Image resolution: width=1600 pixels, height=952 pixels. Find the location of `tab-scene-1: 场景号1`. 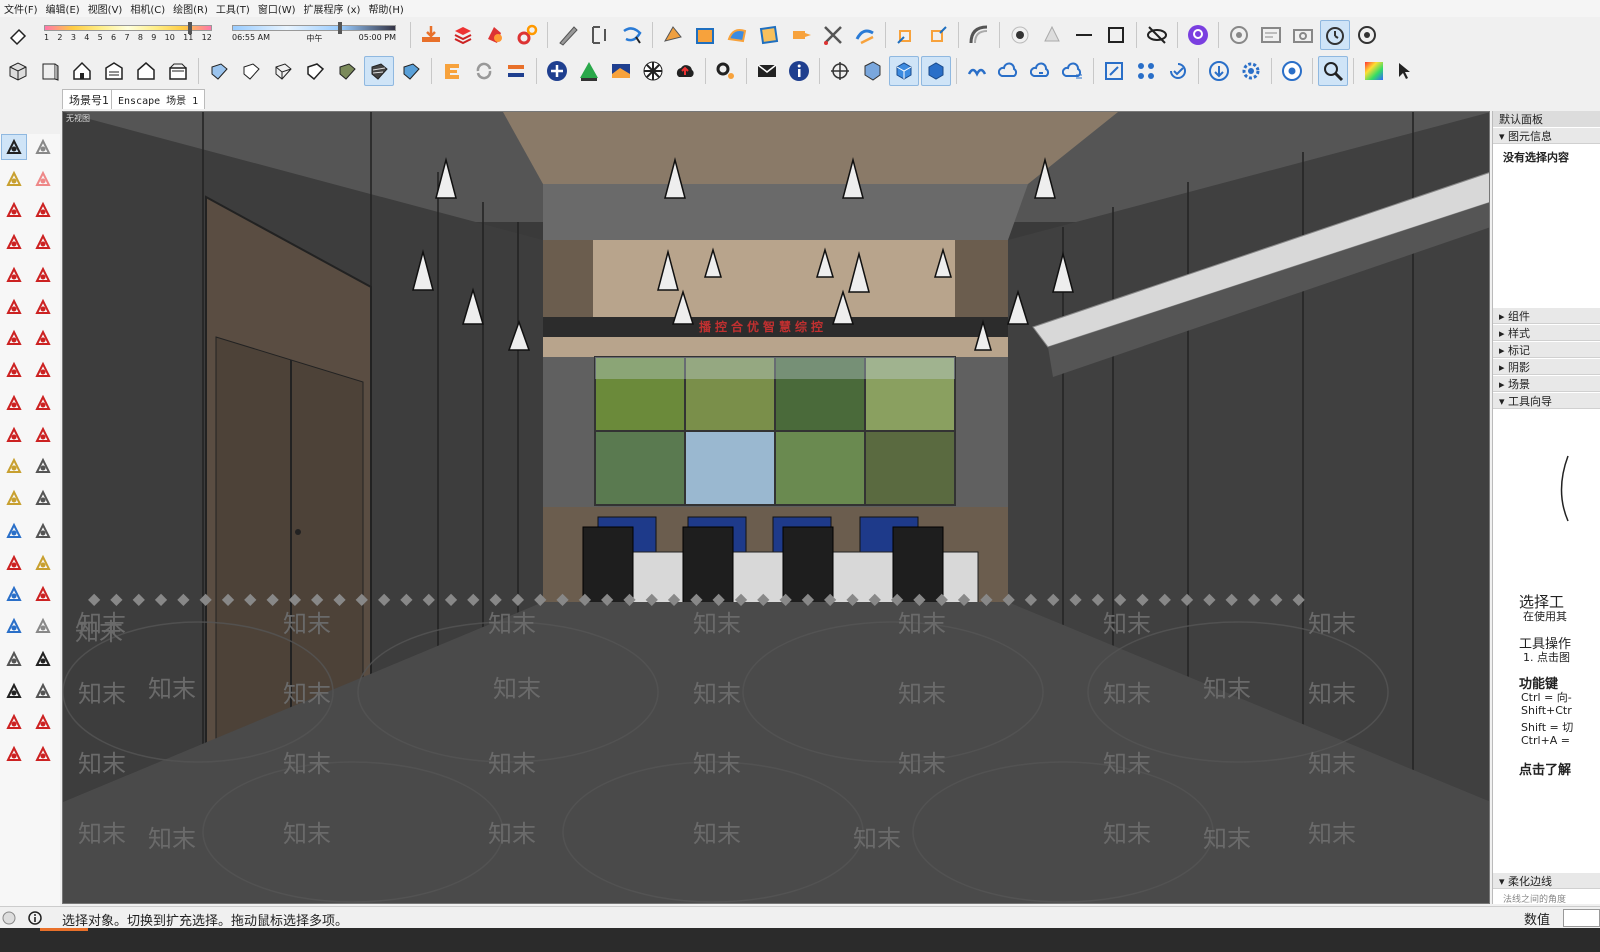

tab-scene-1: 场景号1 is located at coordinates (89, 99).